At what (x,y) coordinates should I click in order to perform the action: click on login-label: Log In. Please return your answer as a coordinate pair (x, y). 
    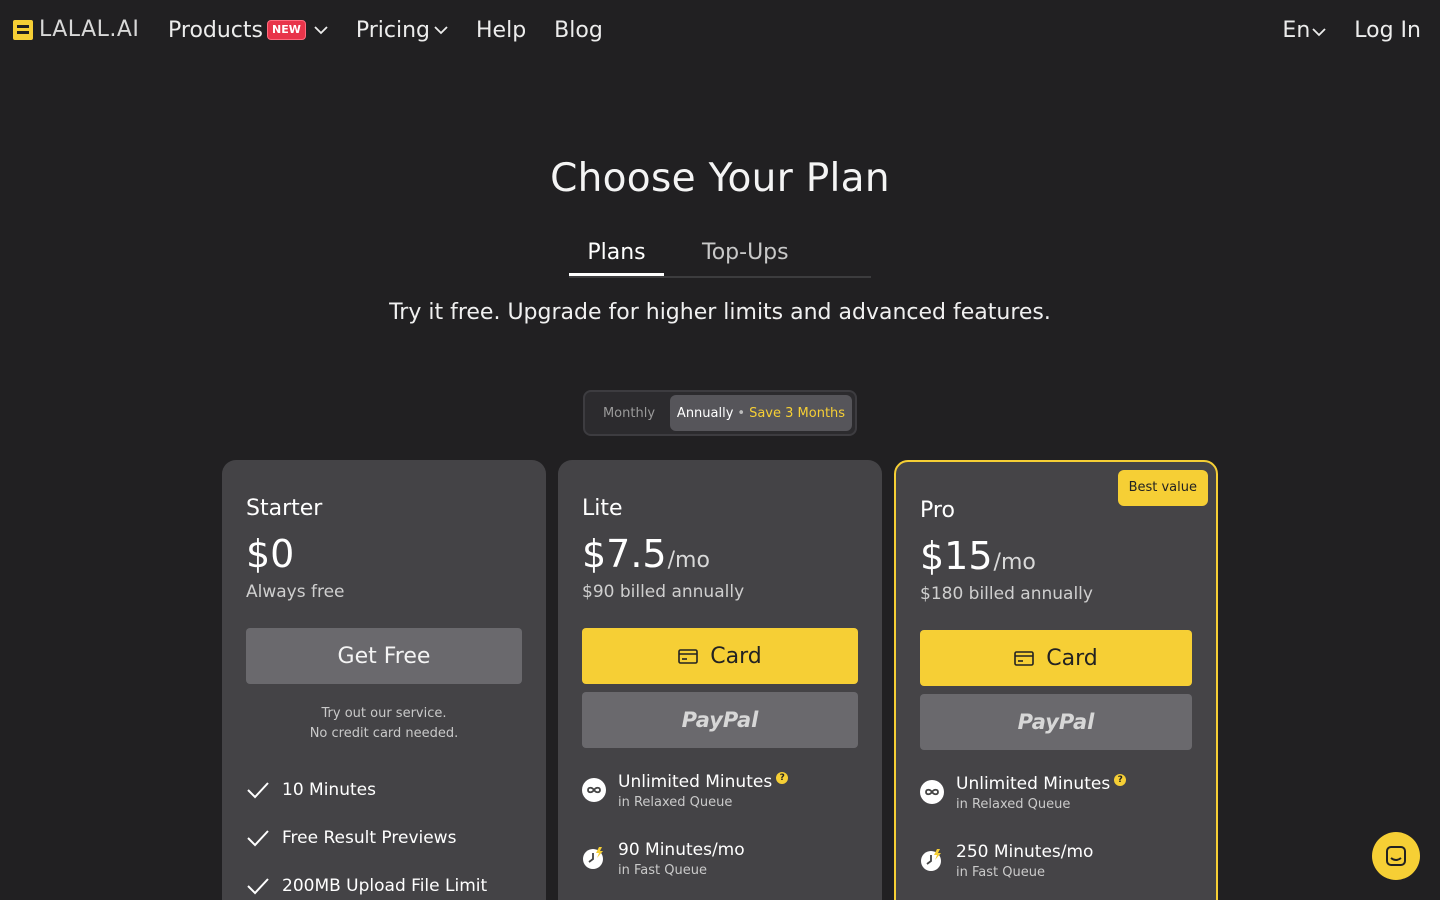
    Looking at the image, I should click on (1387, 30).